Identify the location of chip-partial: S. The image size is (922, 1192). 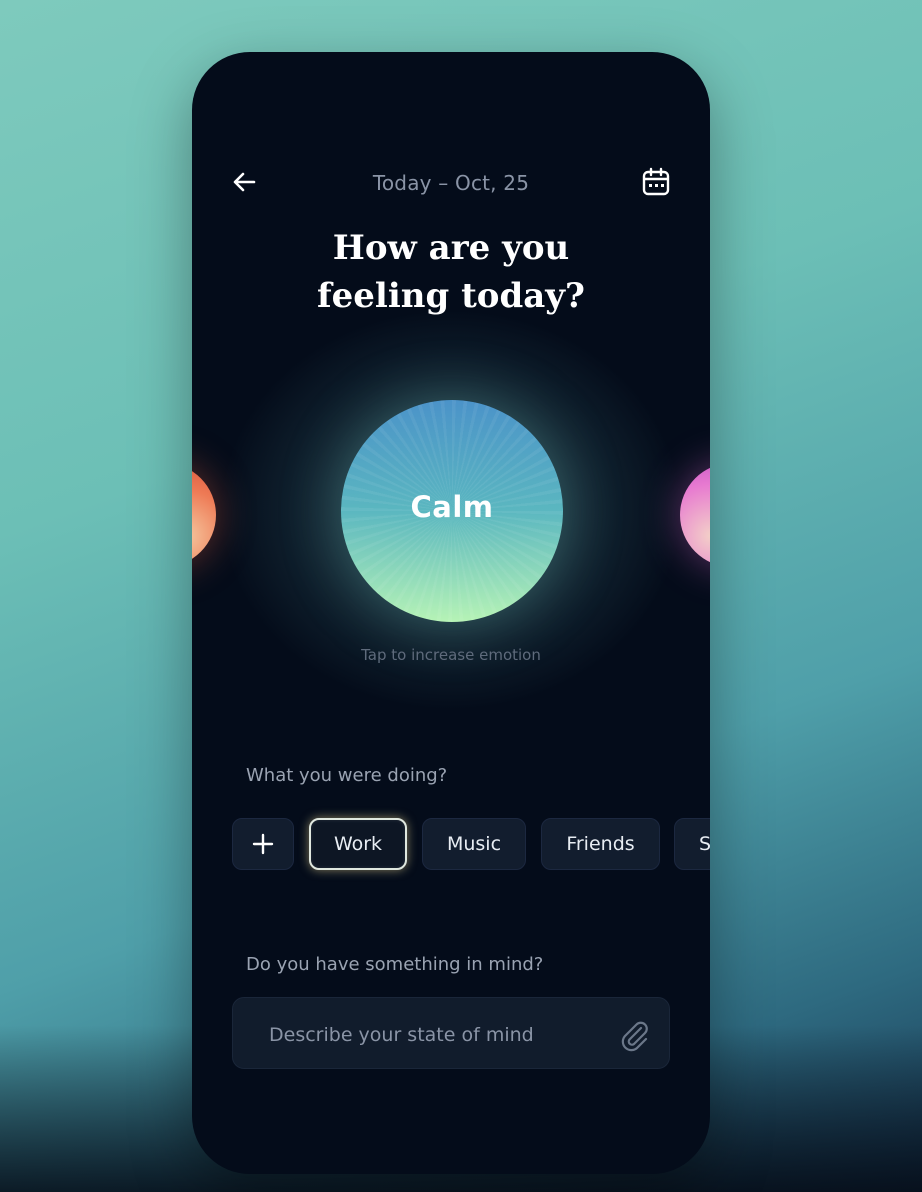
(692, 844).